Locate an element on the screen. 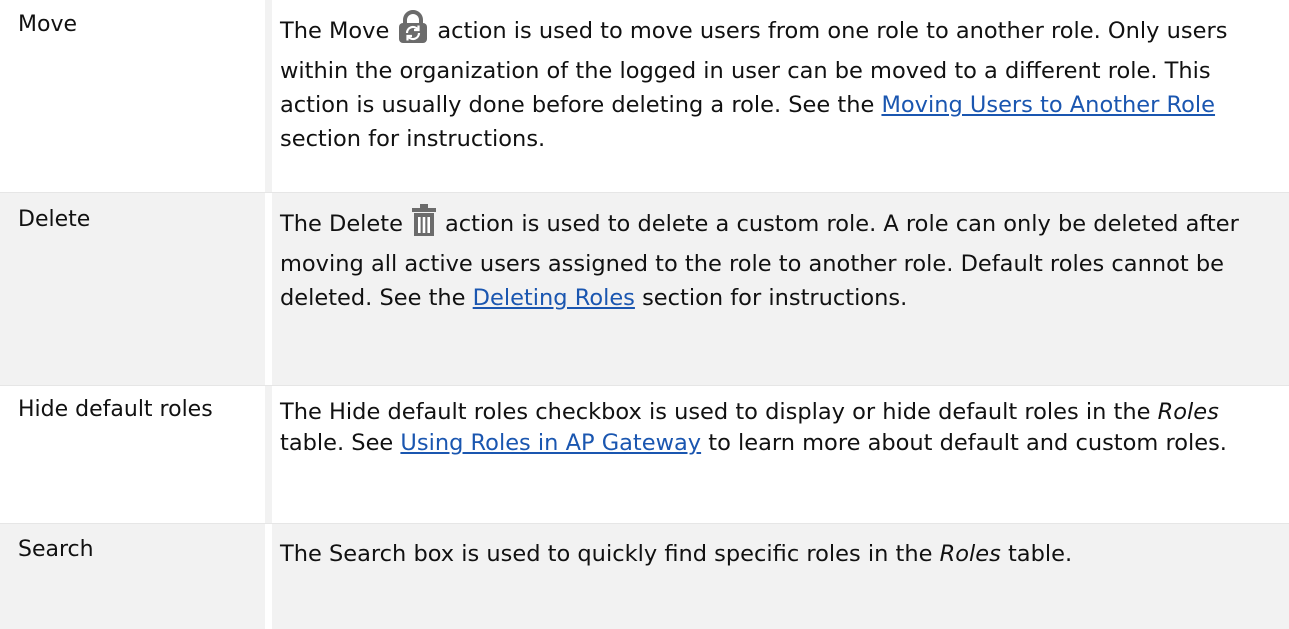  row-name-search: Search is located at coordinates (136, 576).